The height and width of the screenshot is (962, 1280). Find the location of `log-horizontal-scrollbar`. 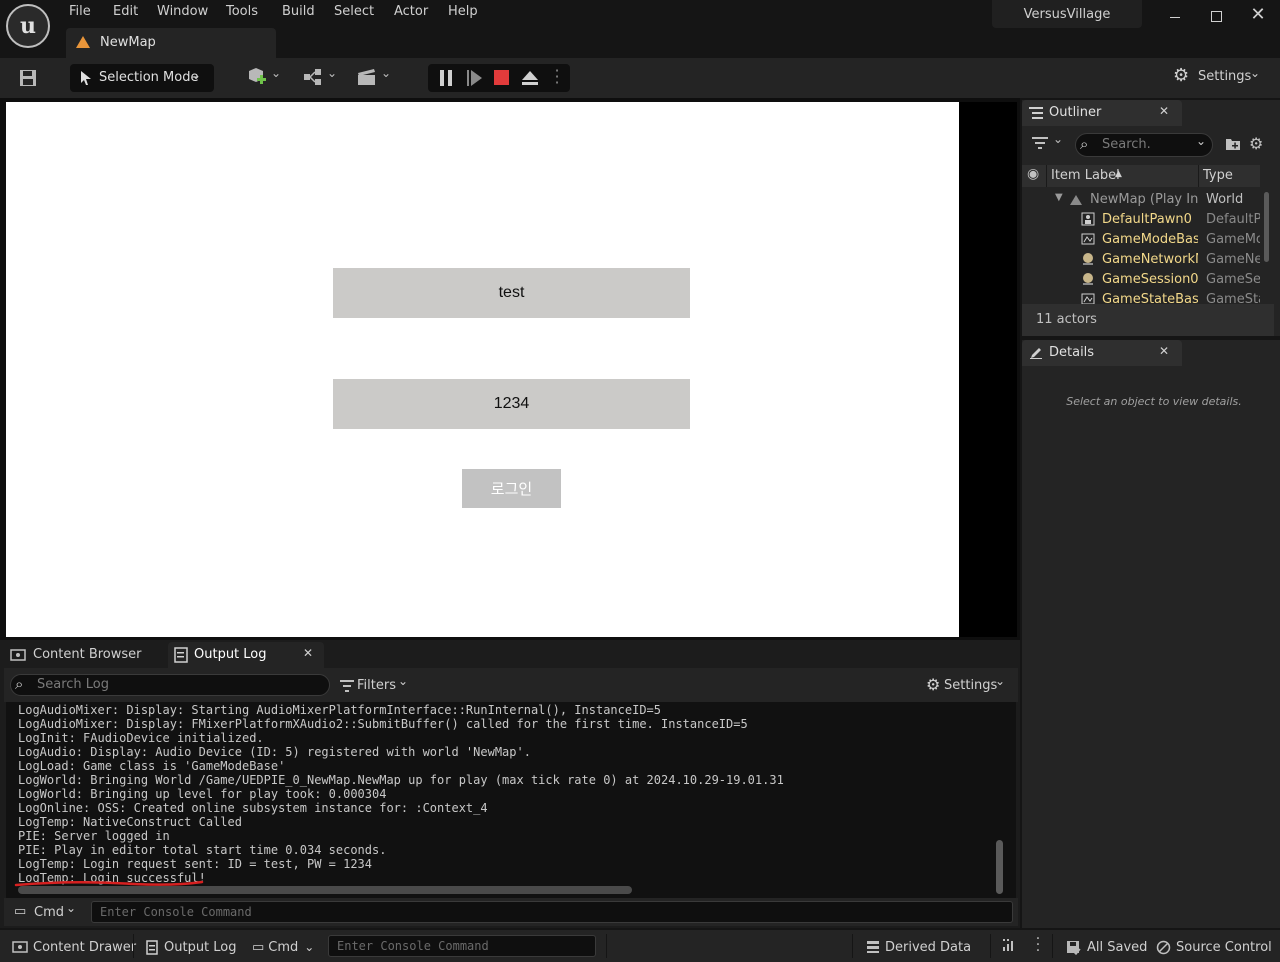

log-horizontal-scrollbar is located at coordinates (325, 890).